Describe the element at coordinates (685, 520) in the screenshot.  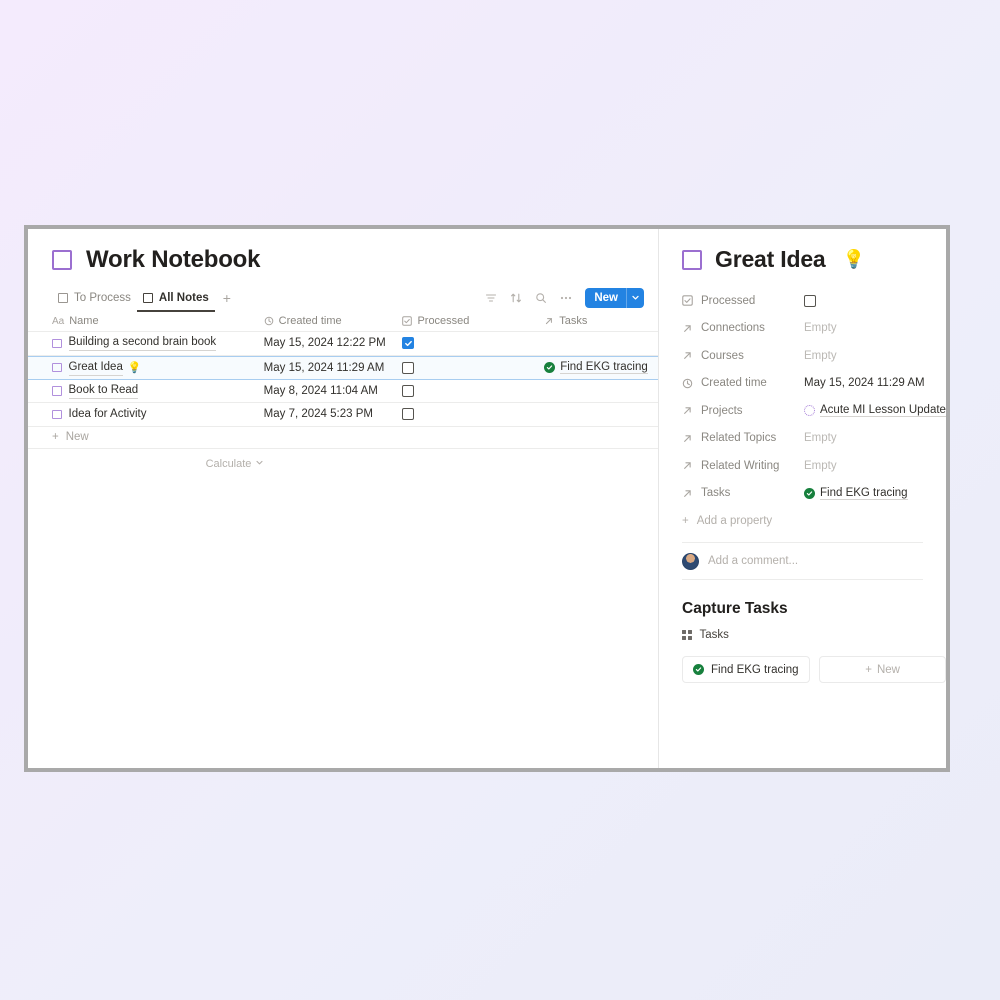
I see `plus-icon: +` at that location.